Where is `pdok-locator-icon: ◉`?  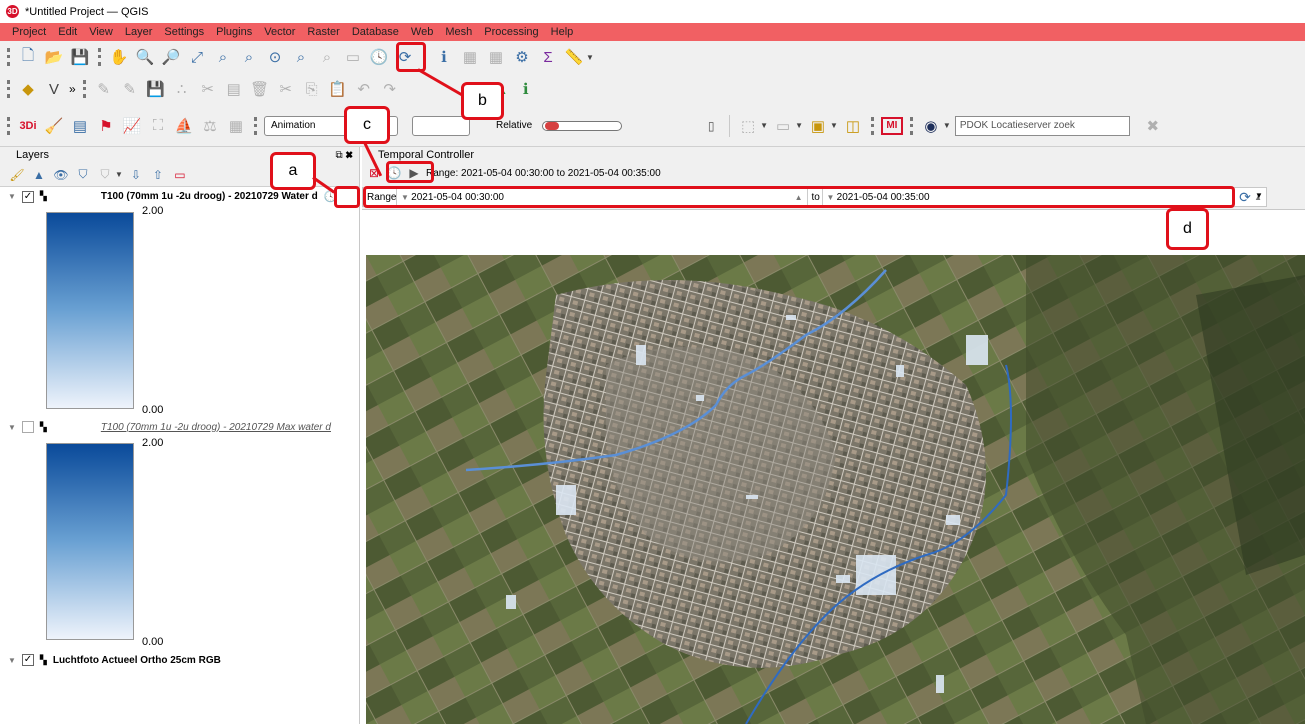 pdok-locator-icon: ◉ is located at coordinates (931, 126).